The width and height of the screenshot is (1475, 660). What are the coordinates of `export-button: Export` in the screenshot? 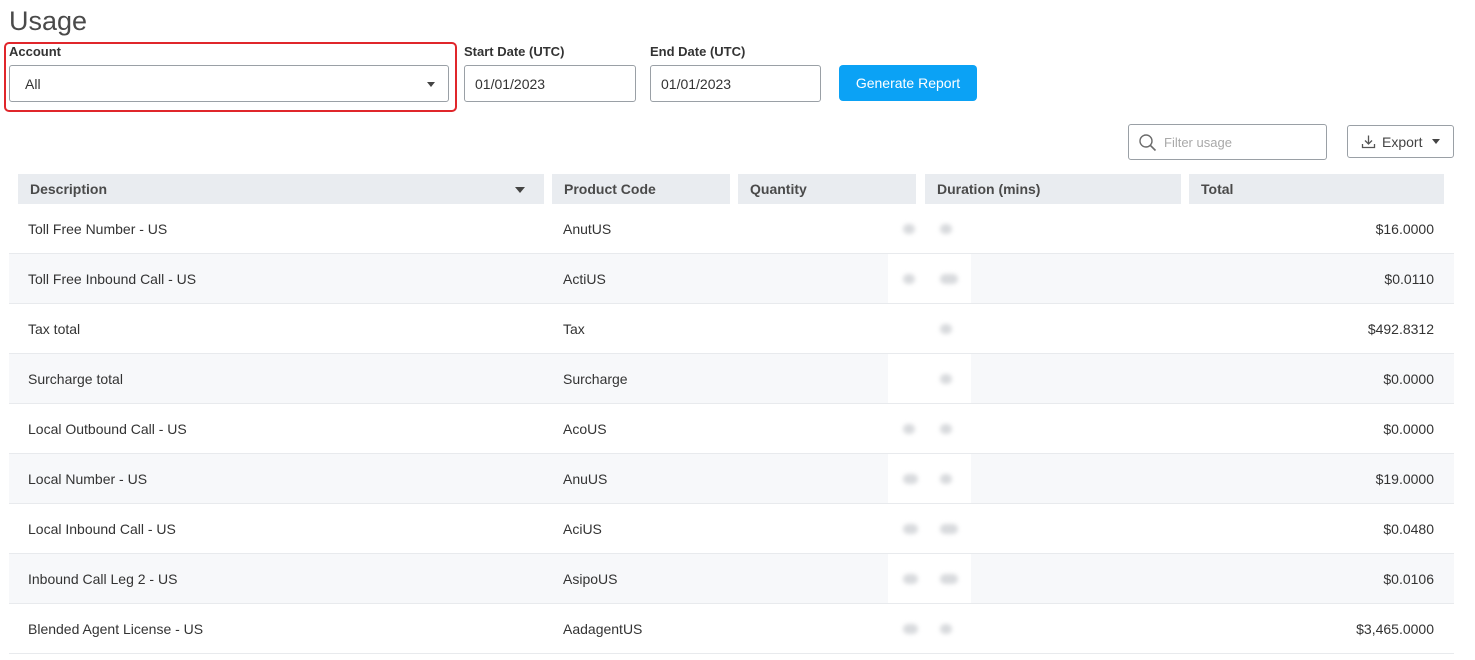 It's located at (1400, 141).